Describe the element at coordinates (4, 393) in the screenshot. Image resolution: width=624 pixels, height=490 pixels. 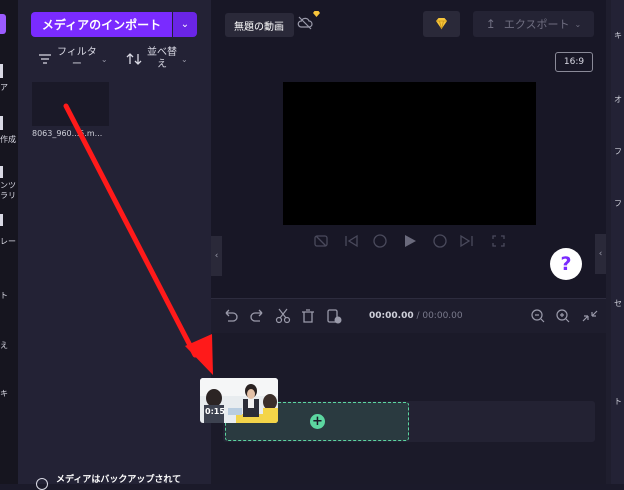
I see `rail-label: キ` at that location.